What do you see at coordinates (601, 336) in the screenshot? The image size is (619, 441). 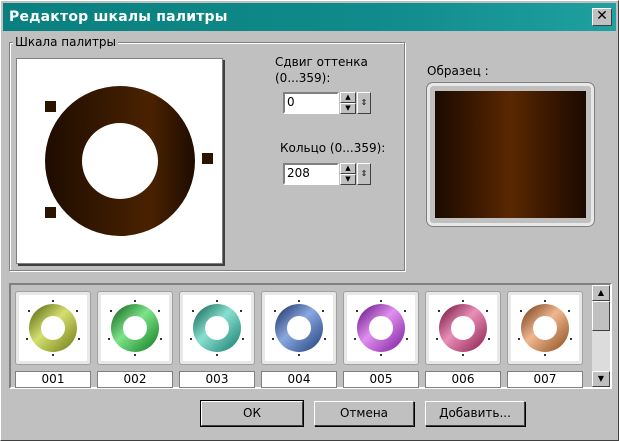 I see `palette-scrollbar: ▲ ▼` at bounding box center [601, 336].